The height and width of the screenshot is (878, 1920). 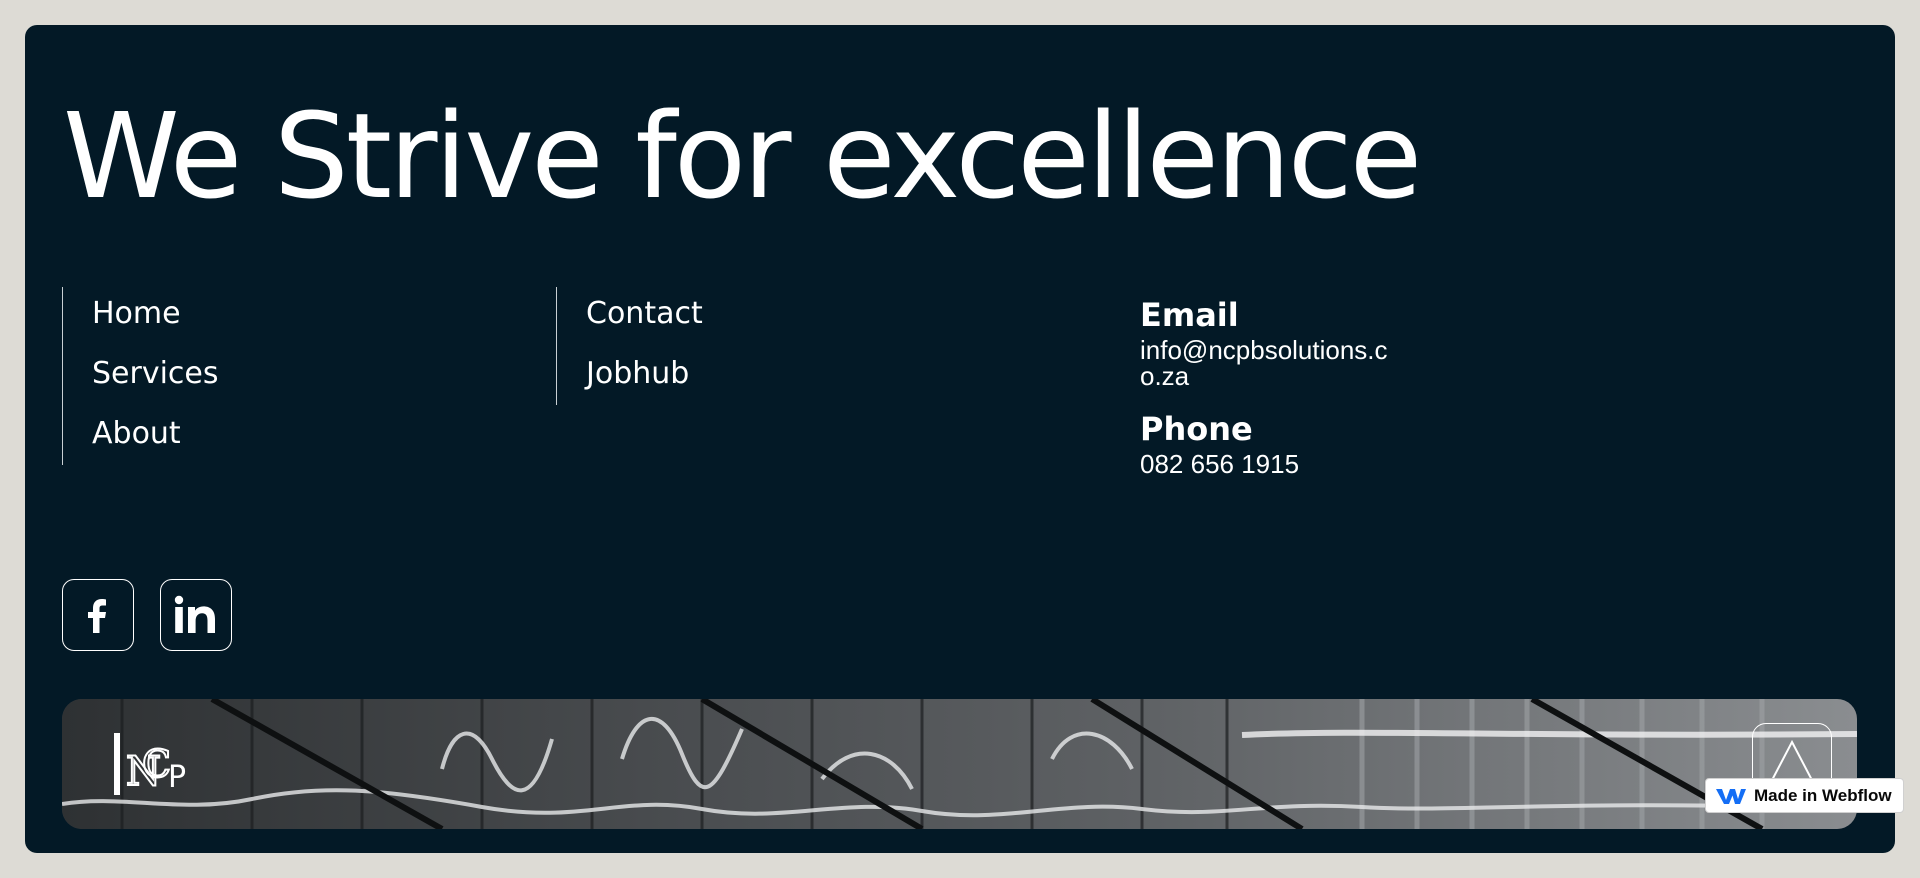 What do you see at coordinates (155, 377) in the screenshot?
I see `nav-link-services: Services` at bounding box center [155, 377].